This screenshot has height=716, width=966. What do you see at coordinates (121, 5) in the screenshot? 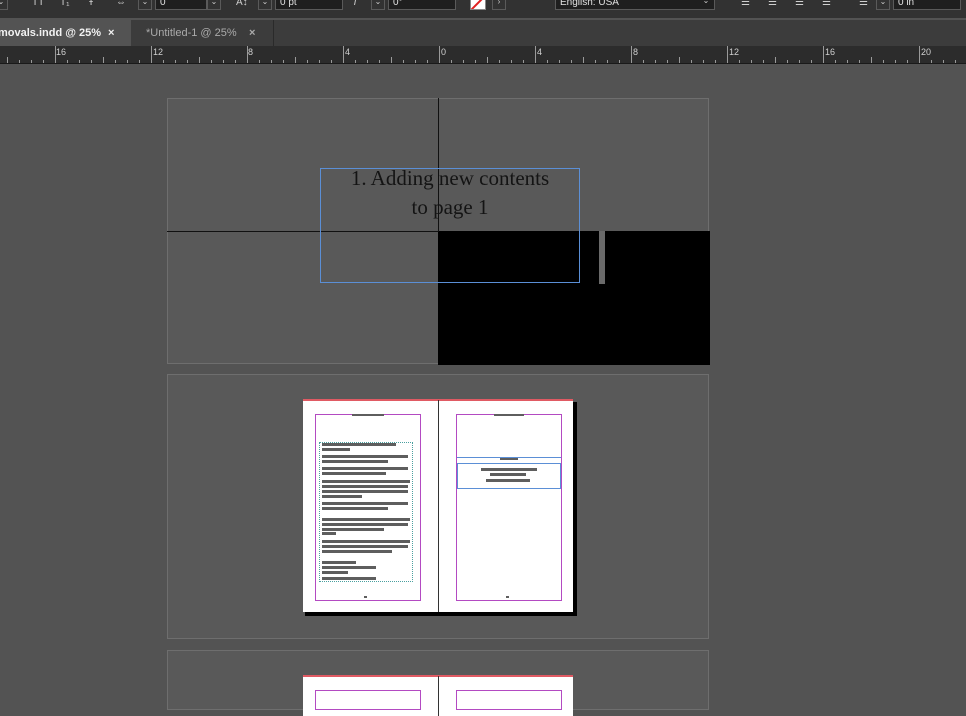
I see `tracking-icon: ⇔` at bounding box center [121, 5].